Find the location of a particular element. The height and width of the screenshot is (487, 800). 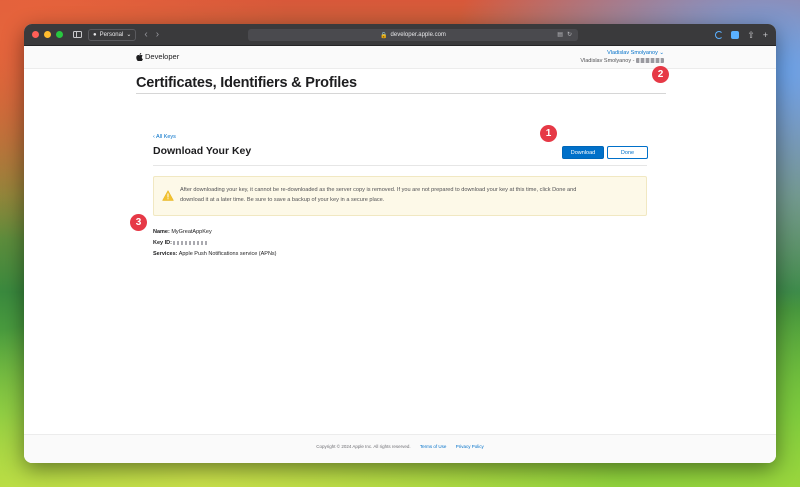

name-value: MyGreatAppKey is located at coordinates (191, 232).